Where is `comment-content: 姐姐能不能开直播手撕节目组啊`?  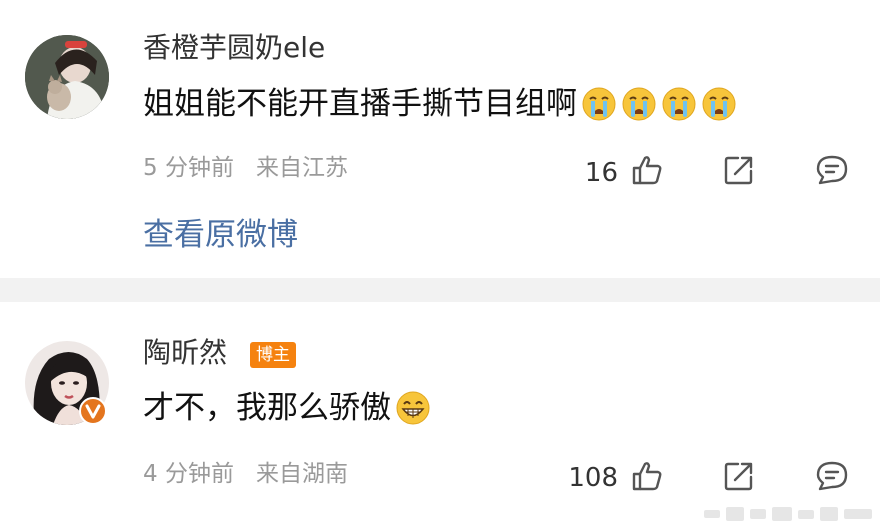 comment-content: 姐姐能不能开直播手撕节目组啊 is located at coordinates (360, 103).